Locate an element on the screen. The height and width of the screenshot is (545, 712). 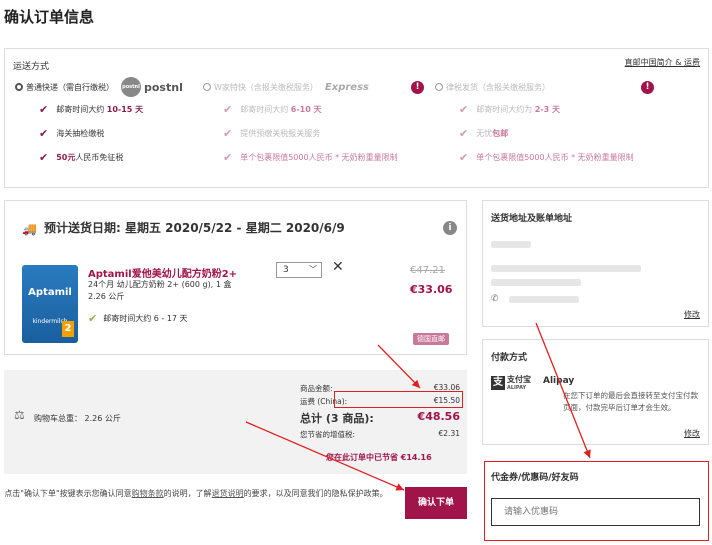
feature-text: 海关抽检缴税 is located at coordinates (80, 133).